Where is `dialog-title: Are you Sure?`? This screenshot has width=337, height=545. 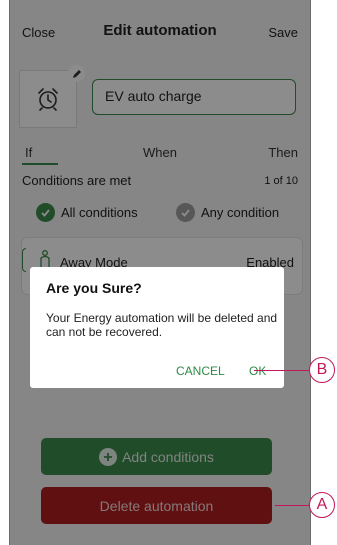
dialog-title: Are you Sure? is located at coordinates (94, 288).